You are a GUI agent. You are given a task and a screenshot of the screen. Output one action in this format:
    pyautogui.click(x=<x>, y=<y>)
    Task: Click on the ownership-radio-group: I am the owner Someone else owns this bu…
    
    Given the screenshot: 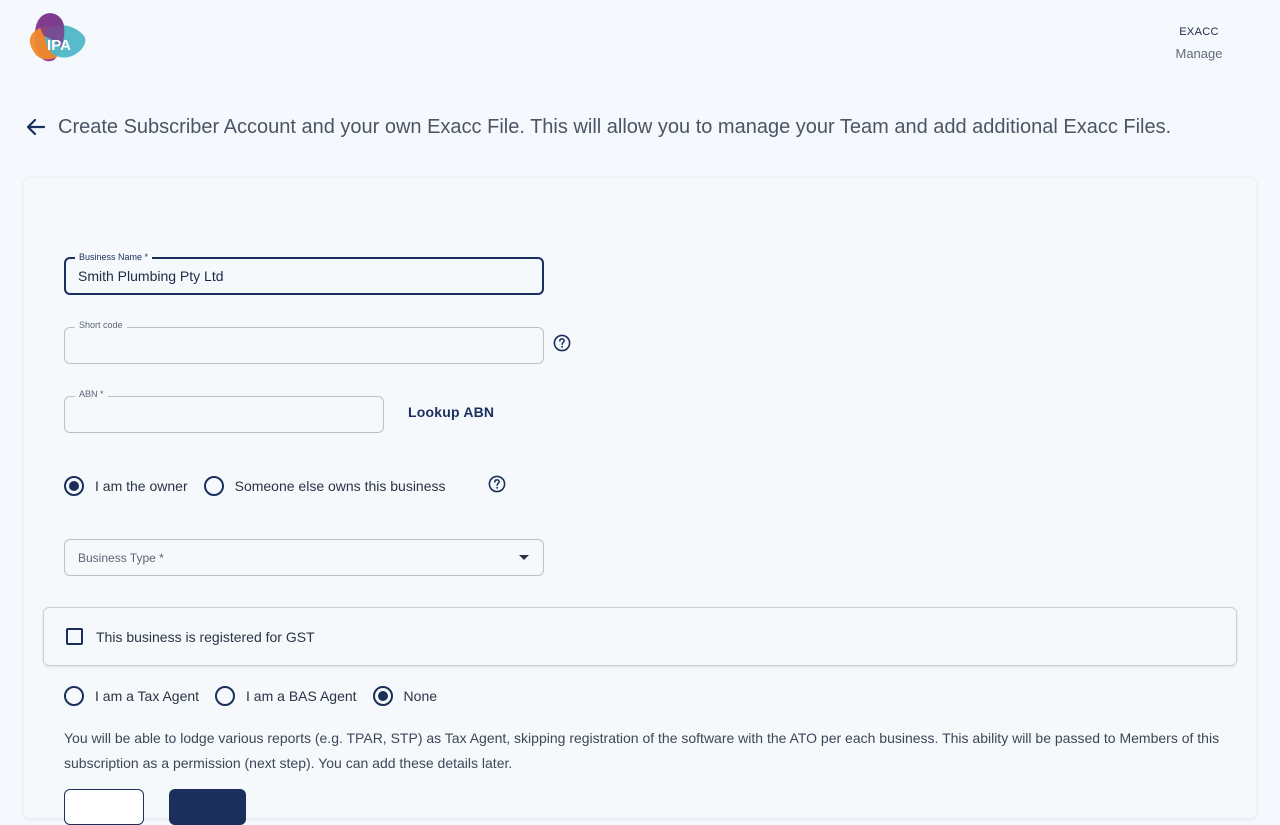 What is the action you would take?
    pyautogui.click(x=263, y=486)
    